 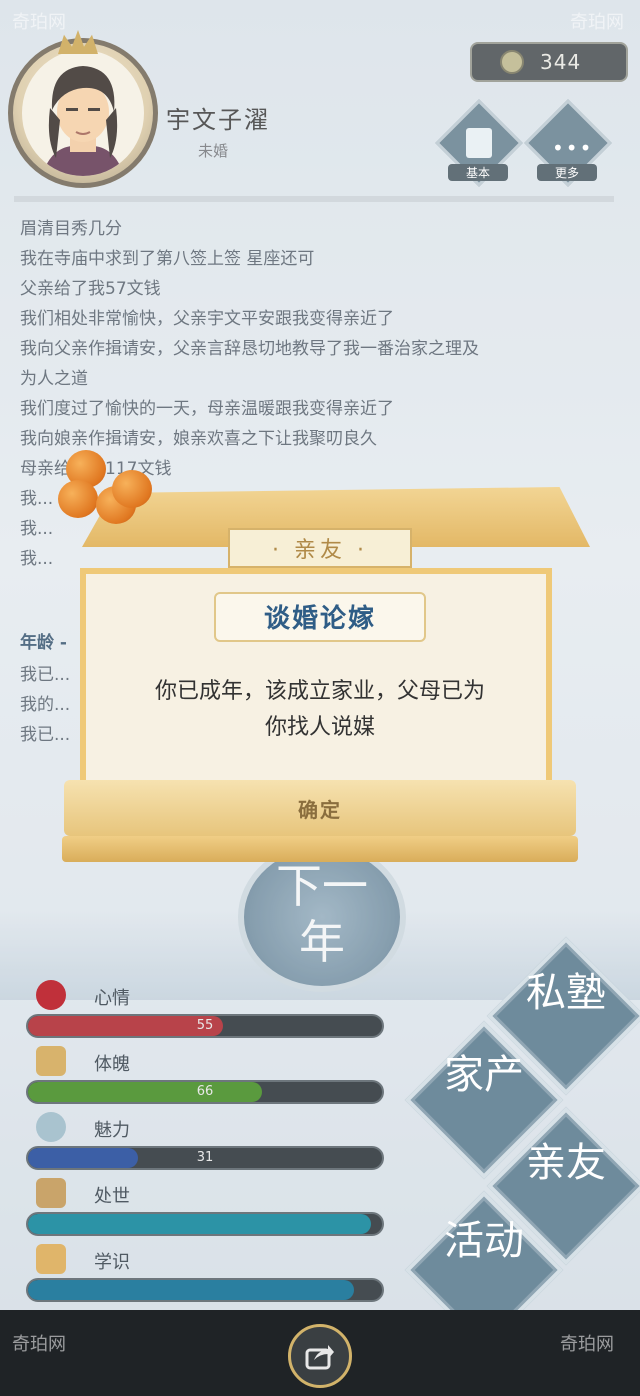 What do you see at coordinates (484, 1075) in the screenshot?
I see `family-estate-label: 家产` at bounding box center [484, 1075].